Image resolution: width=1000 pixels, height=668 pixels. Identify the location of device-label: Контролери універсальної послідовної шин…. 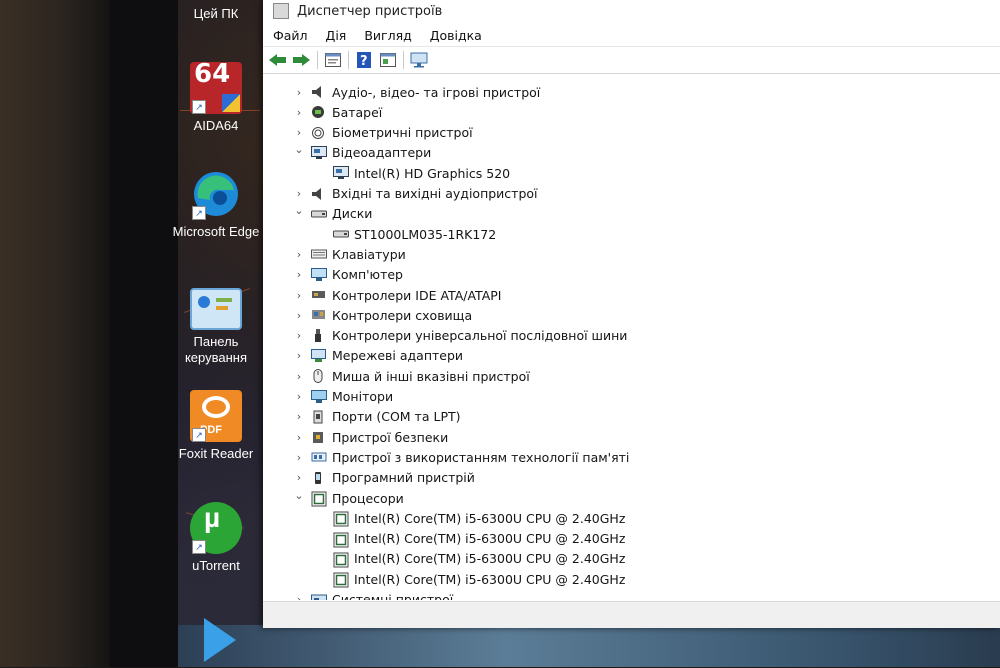
(480, 336).